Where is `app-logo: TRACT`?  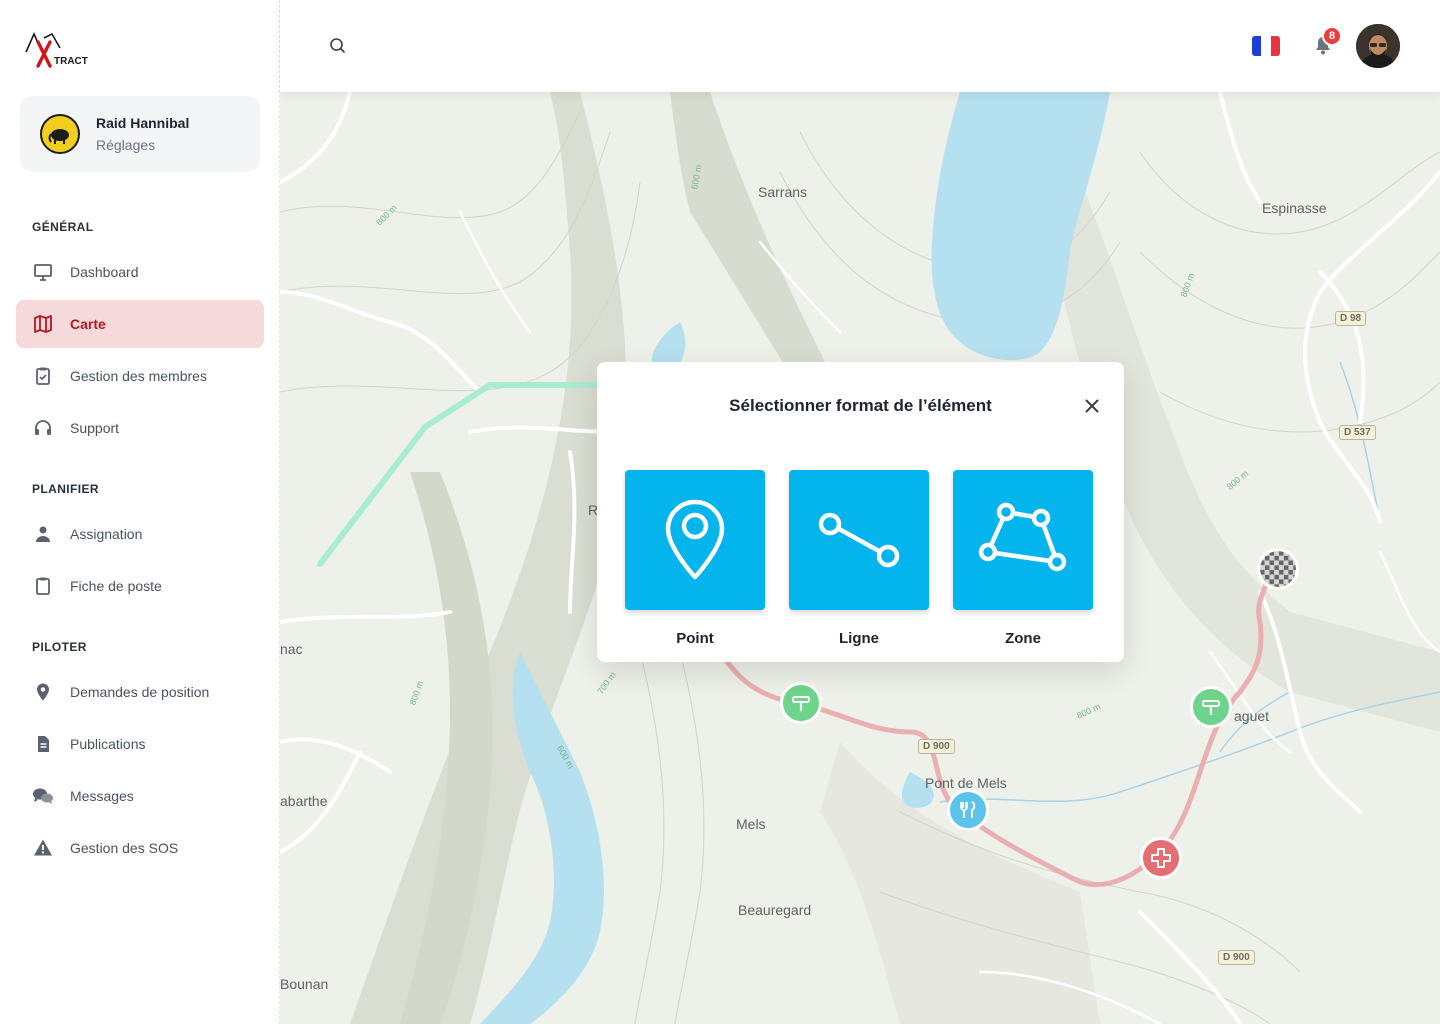
app-logo: TRACT is located at coordinates (56, 49).